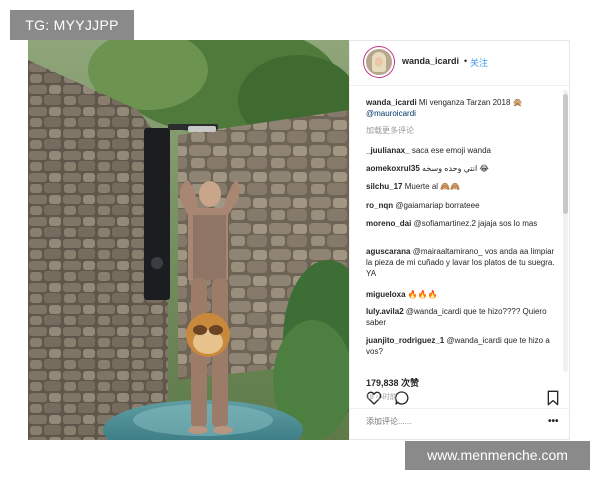 This screenshot has width=600, height=480. What do you see at coordinates (388, 150) in the screenshot?
I see `comment-username: _juulianax_` at bounding box center [388, 150].